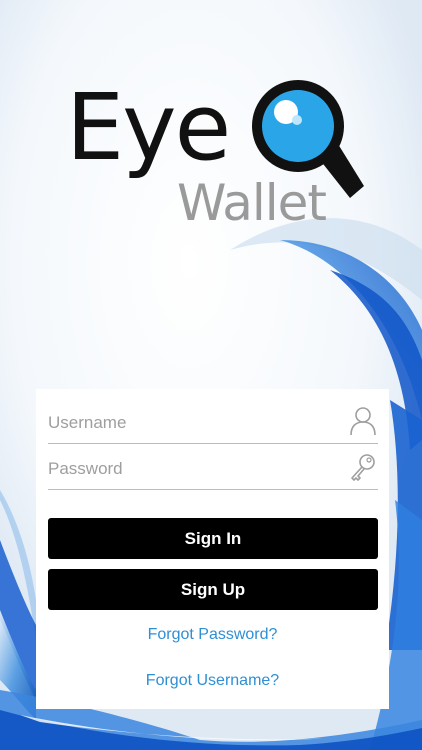  Describe the element at coordinates (213, 589) in the screenshot. I see `sign-up-button: Sign Up` at that location.